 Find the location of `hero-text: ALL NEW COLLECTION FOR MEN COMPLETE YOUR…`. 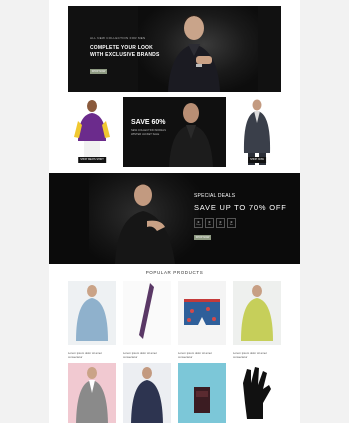

hero-text: ALL NEW COLLECTION FOR MEN COMPLETE YOUR… is located at coordinates (145, 56).